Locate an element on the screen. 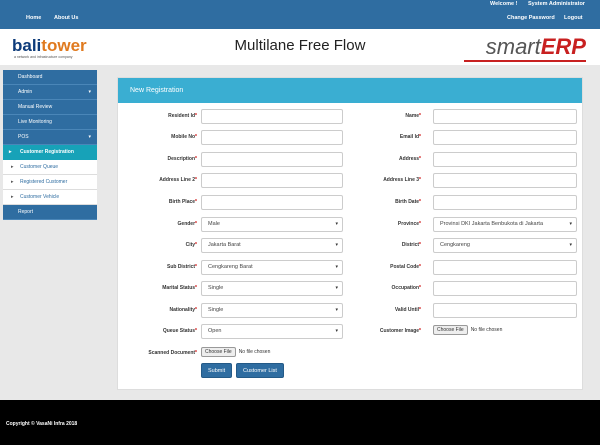  copyright-text: Copyright © VasaNi Infra 2018 is located at coordinates (42, 424).